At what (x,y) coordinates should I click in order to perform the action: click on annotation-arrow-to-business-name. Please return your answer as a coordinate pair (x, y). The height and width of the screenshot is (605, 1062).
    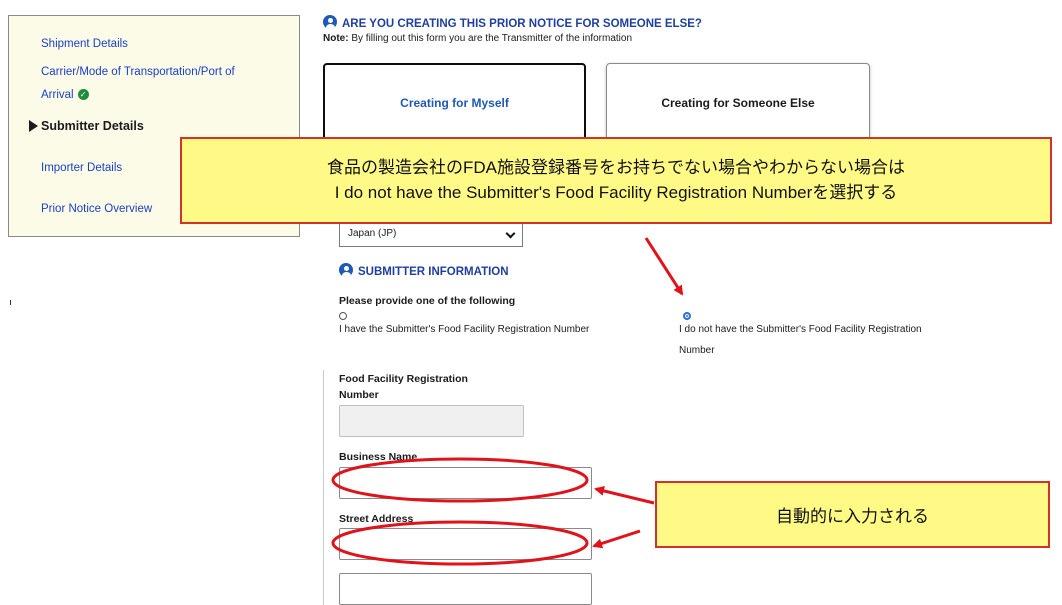
    Looking at the image, I should click on (624, 495).